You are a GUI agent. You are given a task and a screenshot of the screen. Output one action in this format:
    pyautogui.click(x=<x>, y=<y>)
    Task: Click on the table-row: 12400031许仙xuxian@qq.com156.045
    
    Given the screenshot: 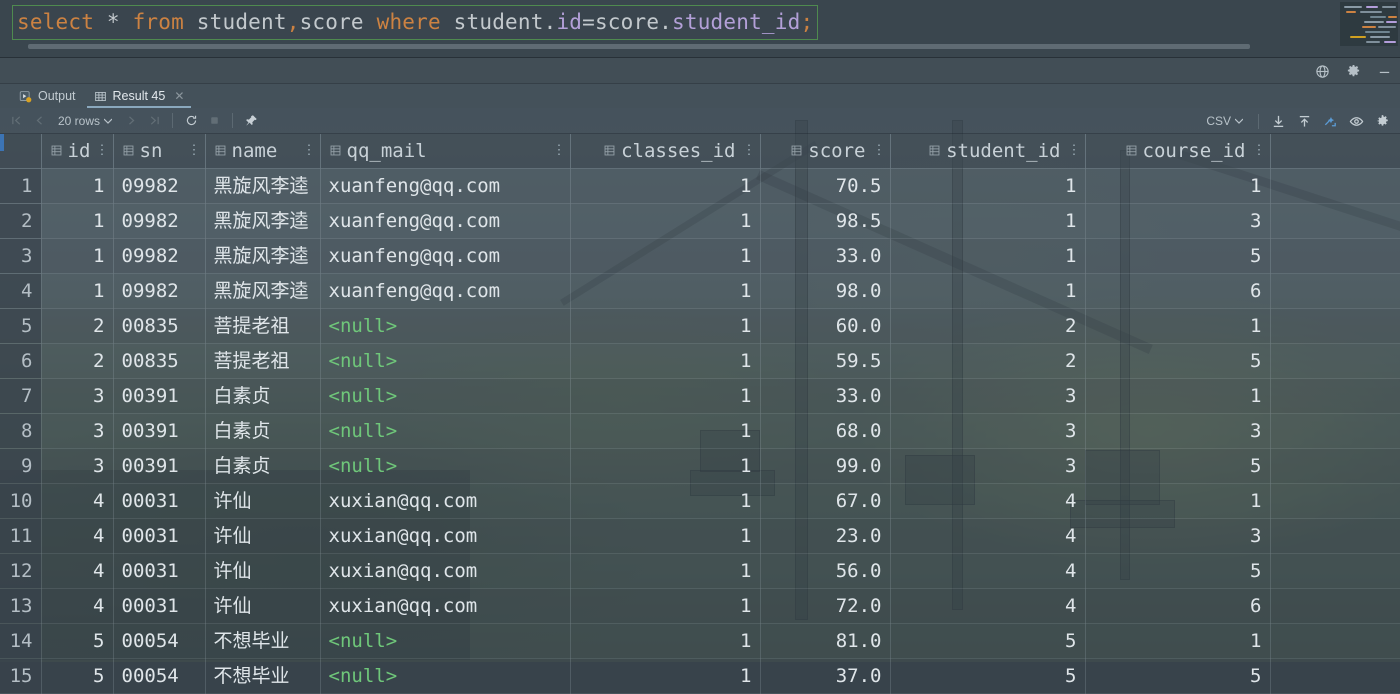 What is the action you would take?
    pyautogui.click(x=700, y=570)
    